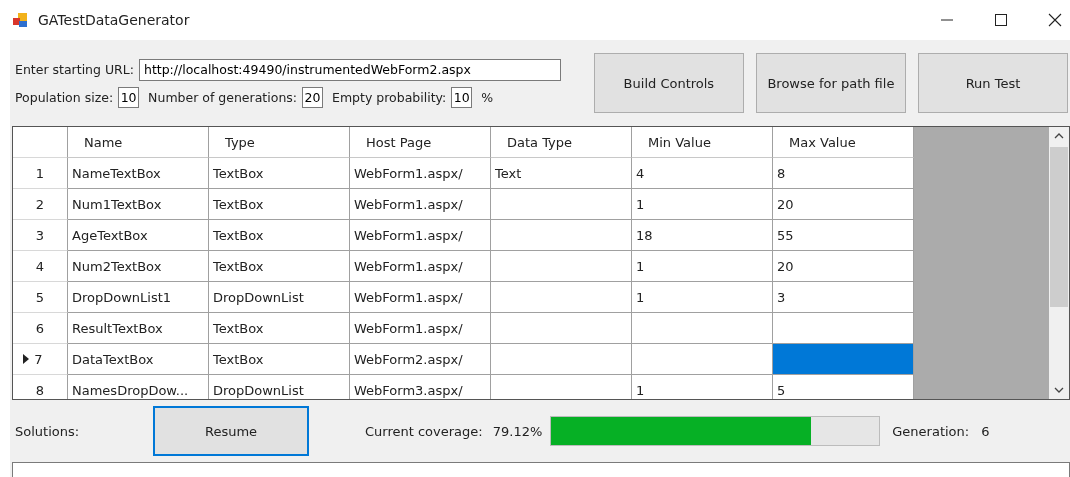 The height and width of the screenshot is (477, 1070). Describe the element at coordinates (40, 142) in the screenshot. I see `header-corner` at that location.